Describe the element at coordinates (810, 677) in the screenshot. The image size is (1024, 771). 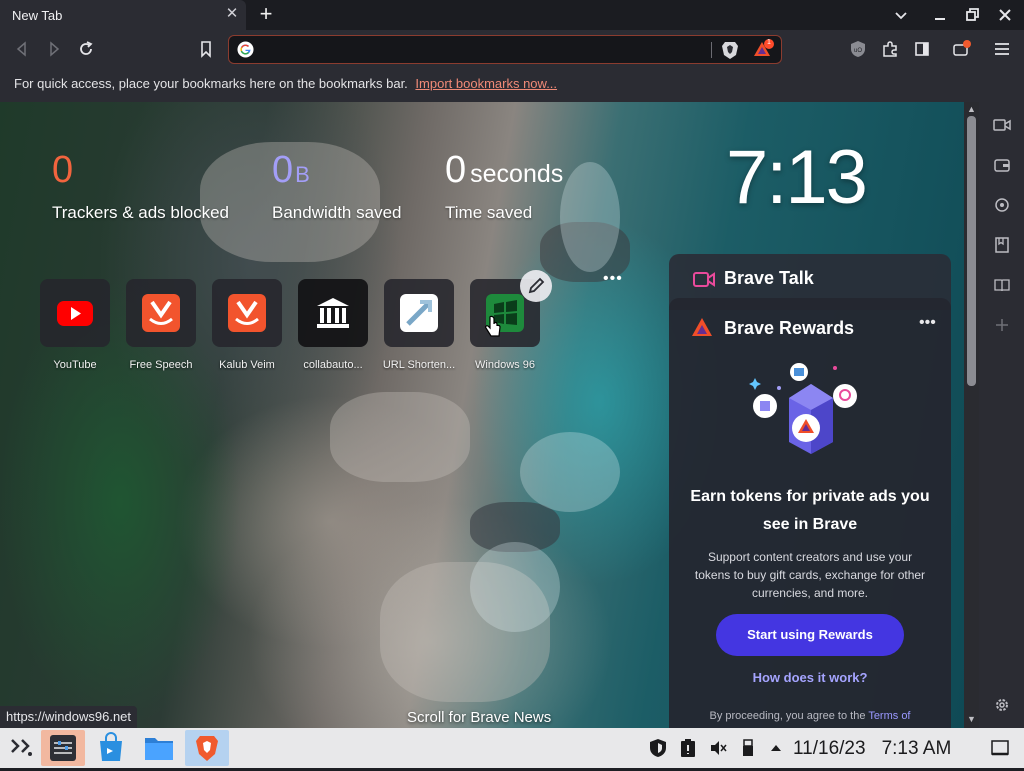
I see `how-does-it-work-link: How does it work?` at that location.